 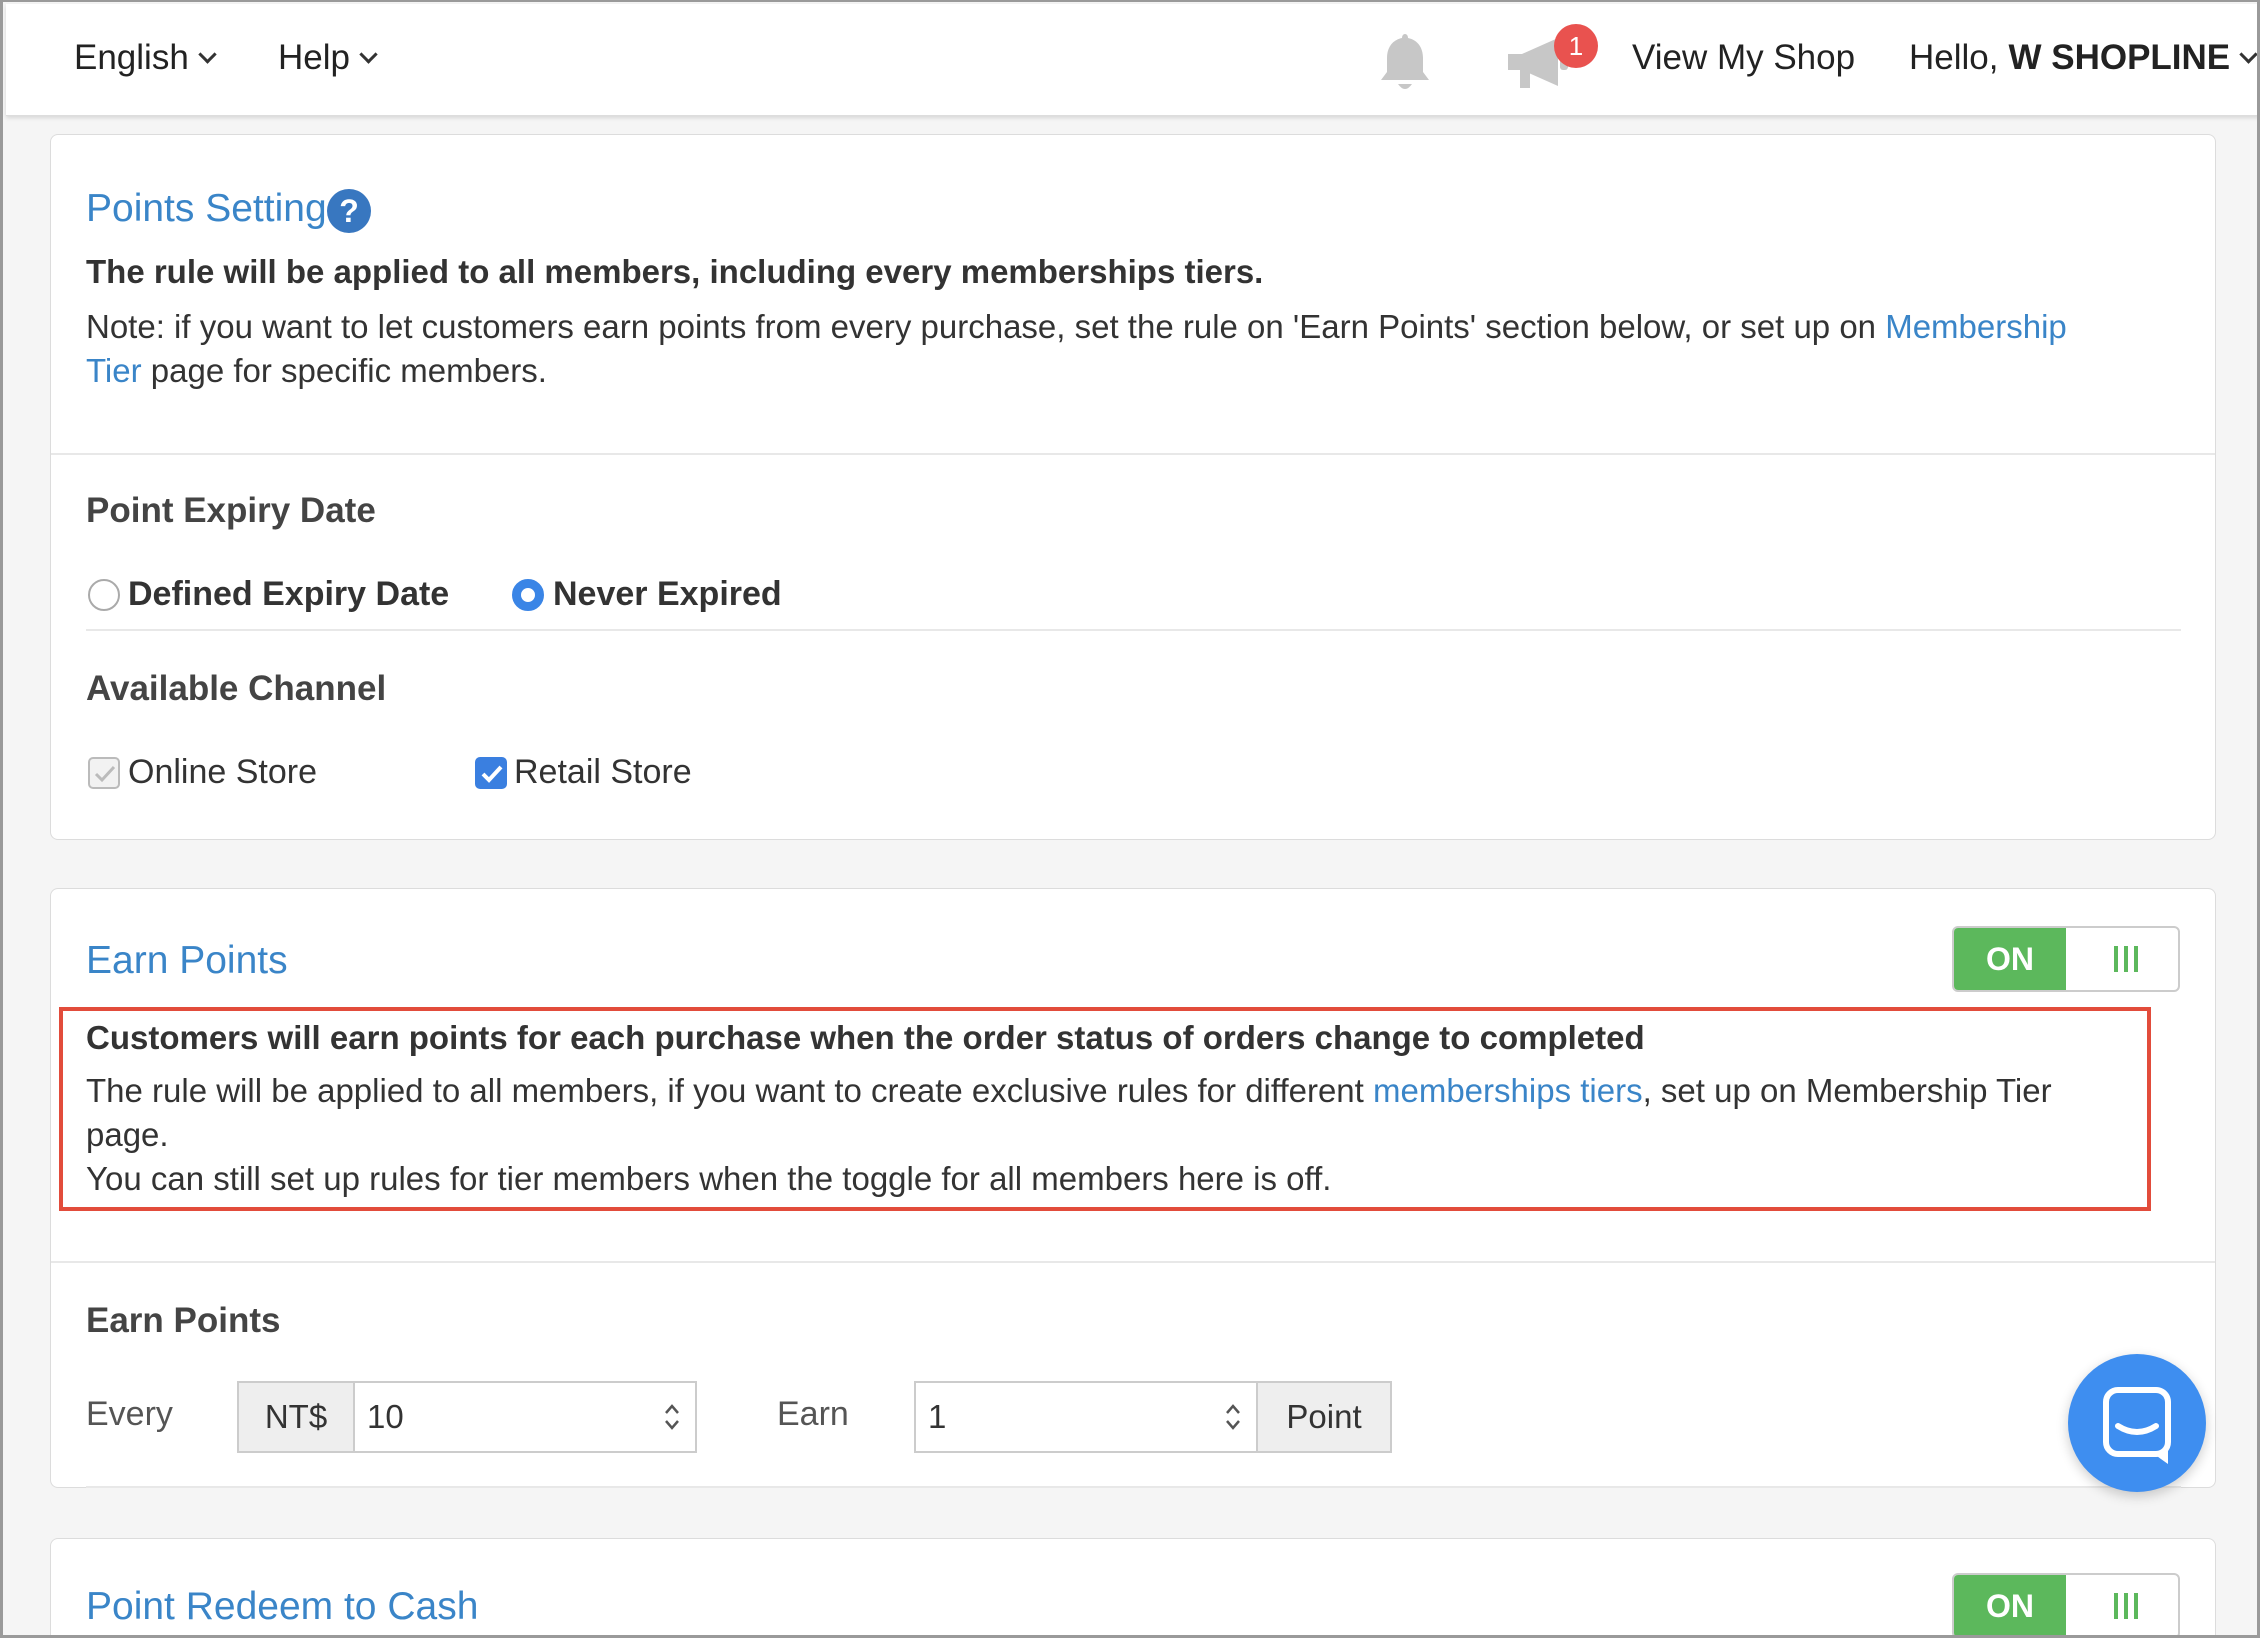 What do you see at coordinates (385, 1416) in the screenshot?
I see `amount-value: 10` at bounding box center [385, 1416].